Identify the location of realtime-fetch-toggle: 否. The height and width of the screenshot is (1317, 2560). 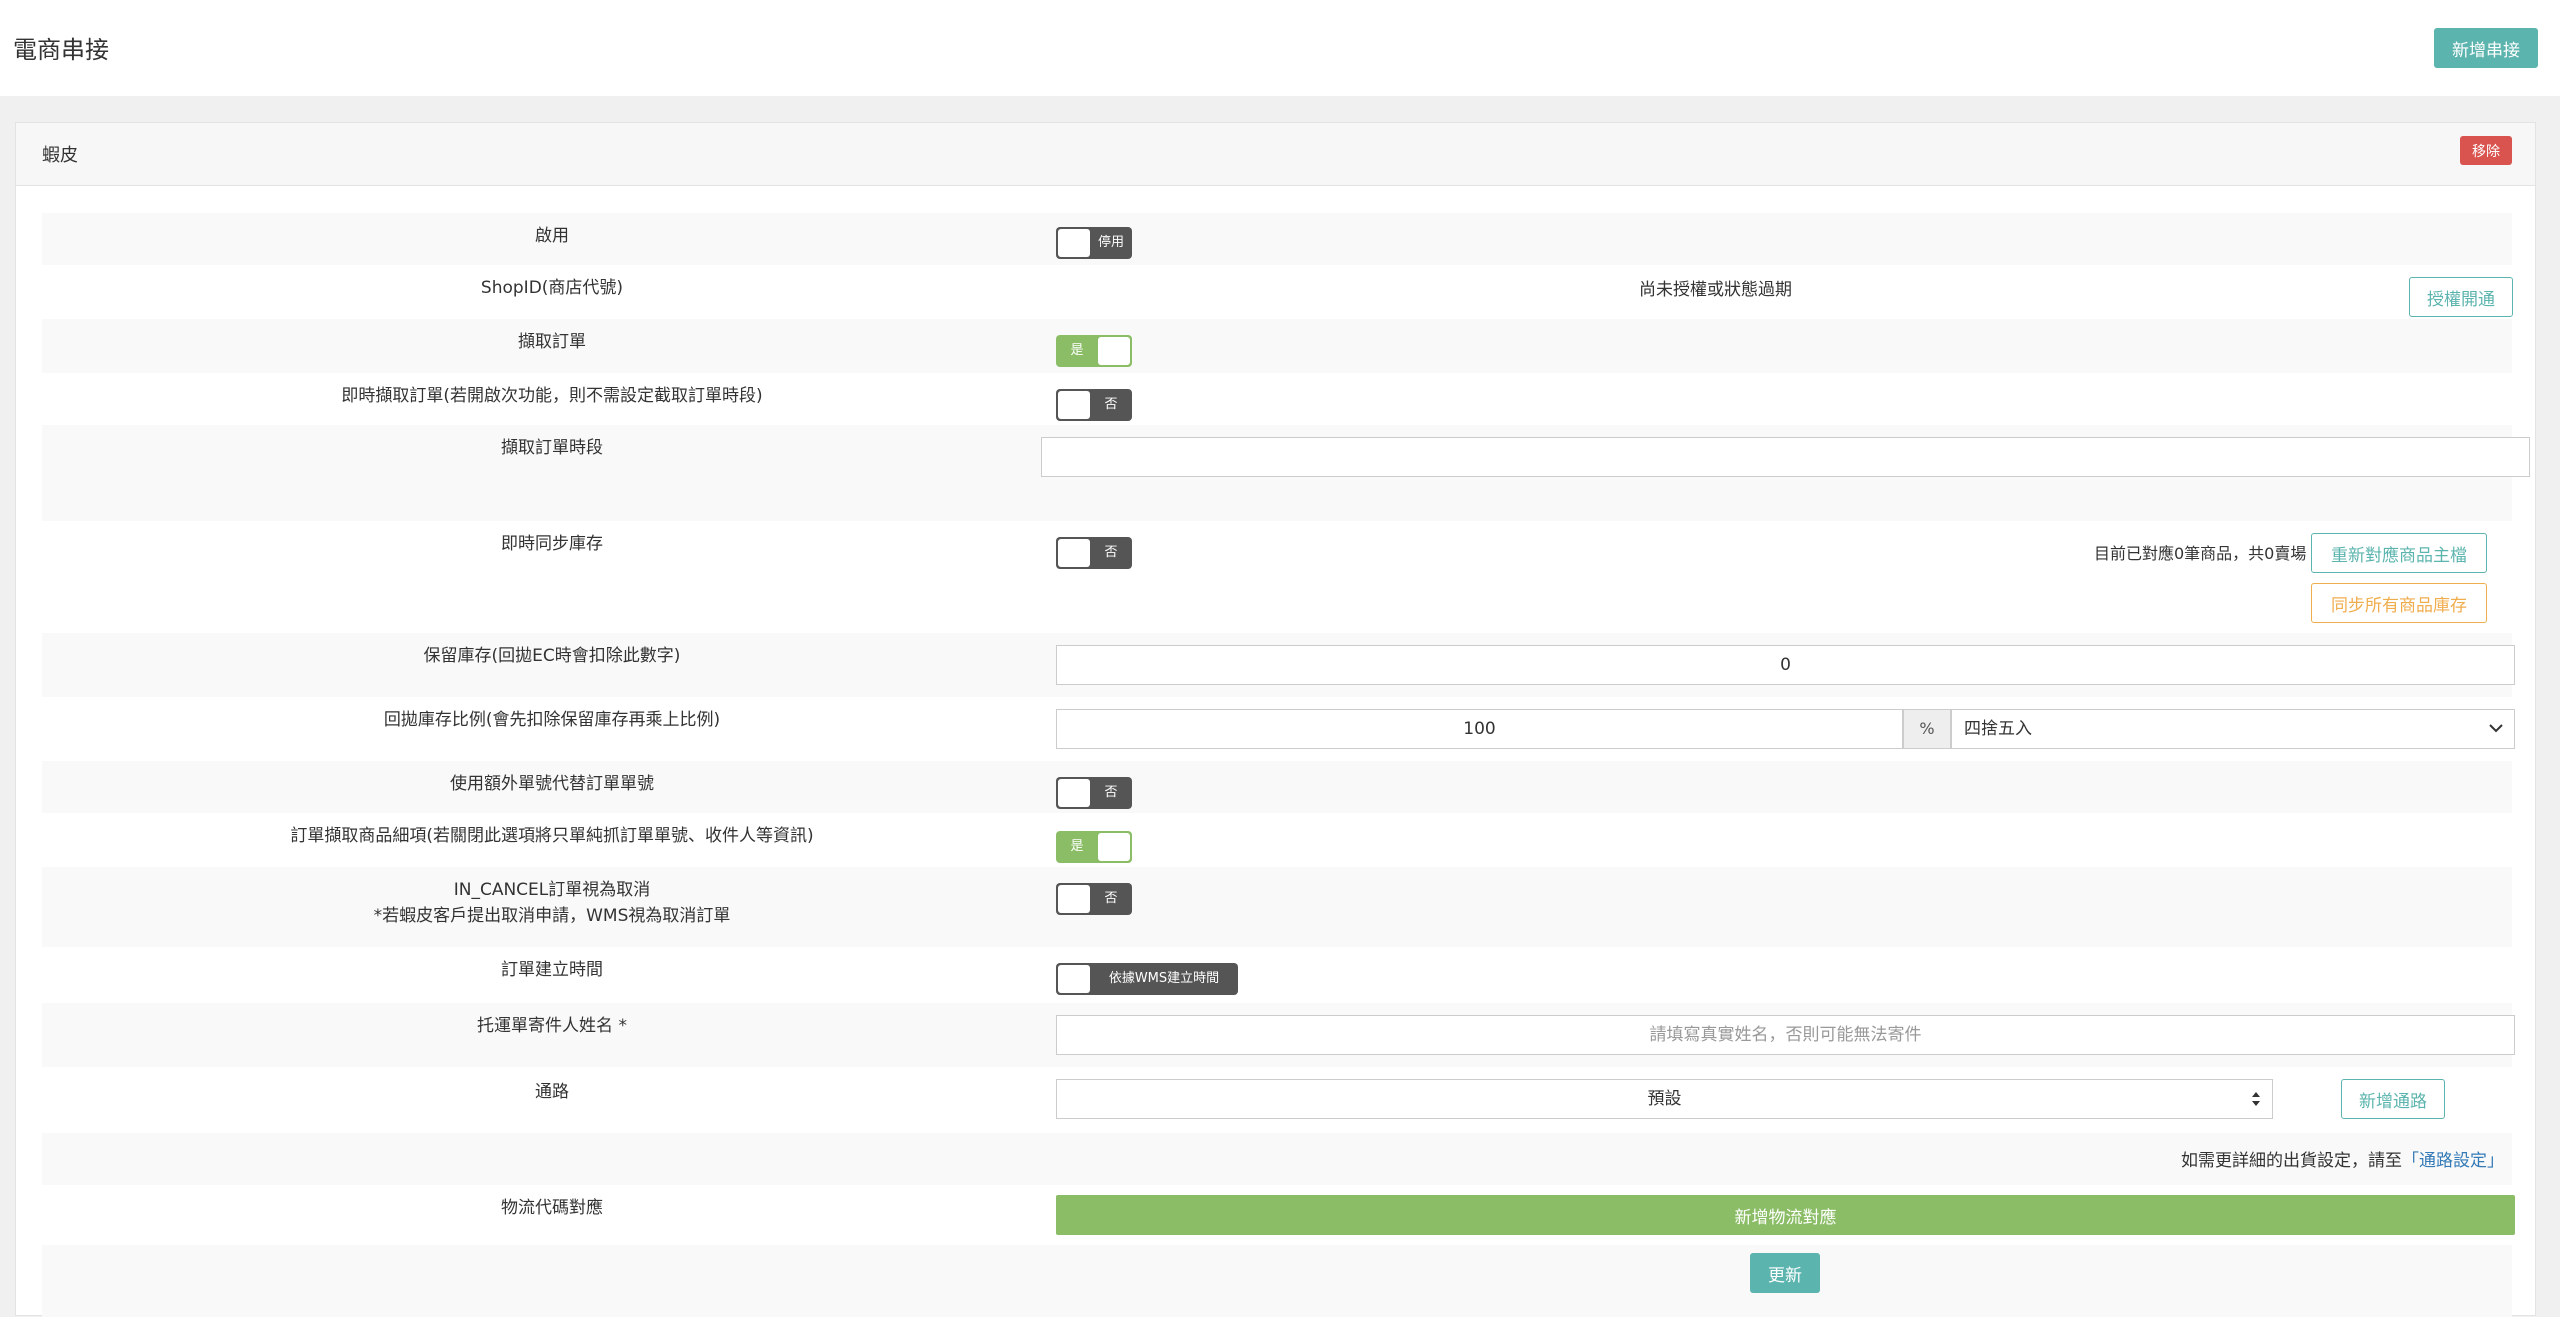
(1094, 405).